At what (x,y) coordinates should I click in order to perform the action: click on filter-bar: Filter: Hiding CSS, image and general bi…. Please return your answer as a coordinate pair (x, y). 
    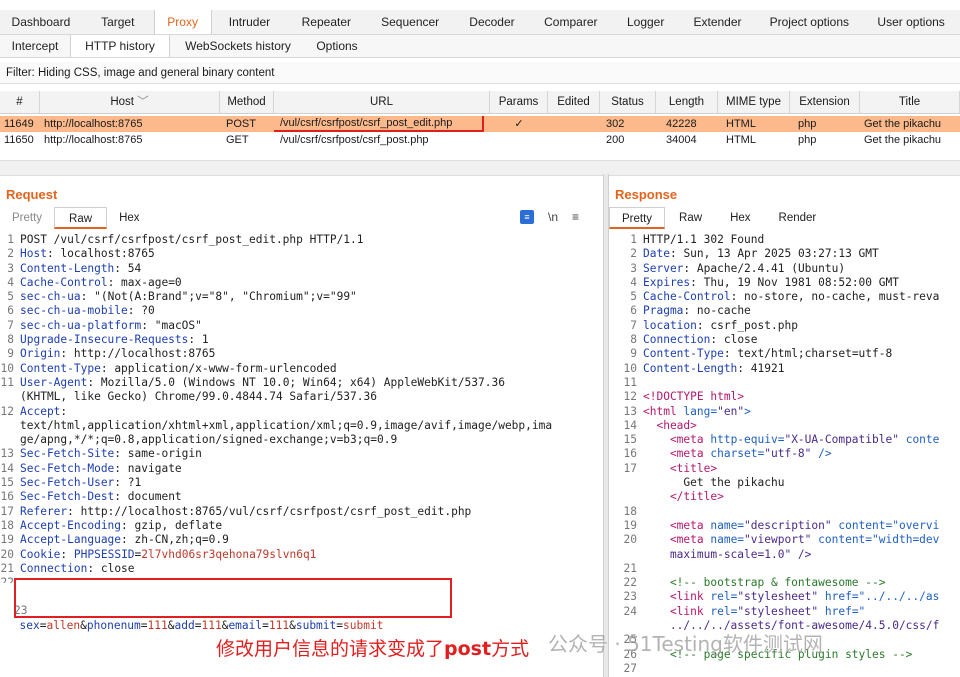
    Looking at the image, I should click on (480, 73).